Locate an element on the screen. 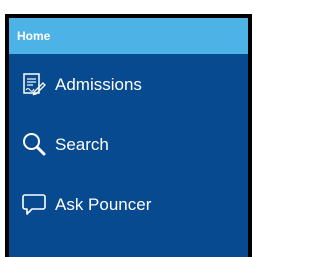 This screenshot has height=257, width=320. sidebar-header: Home is located at coordinates (128, 36).